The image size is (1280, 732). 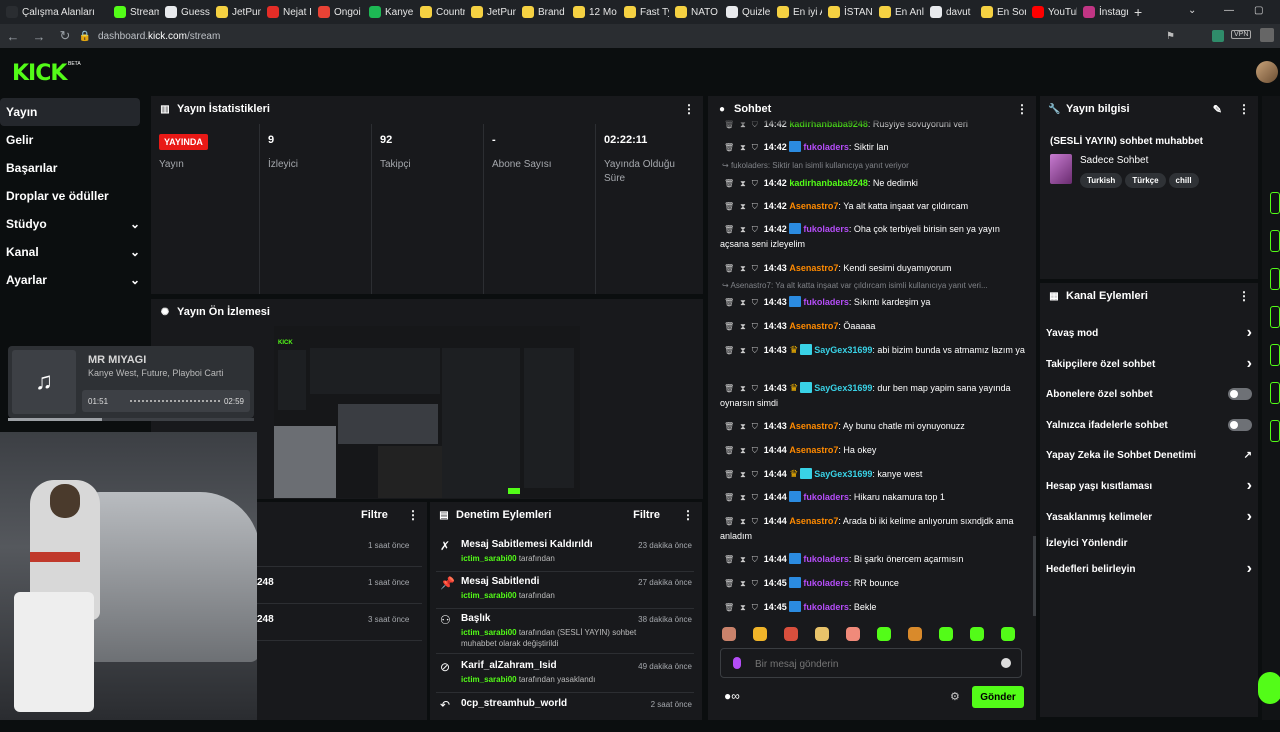 I want to click on chat-message: 🗑 ⧗ ⛉ 14:43 fukoladers: Sıkıntı kardeşim ya, so click(x=873, y=302).